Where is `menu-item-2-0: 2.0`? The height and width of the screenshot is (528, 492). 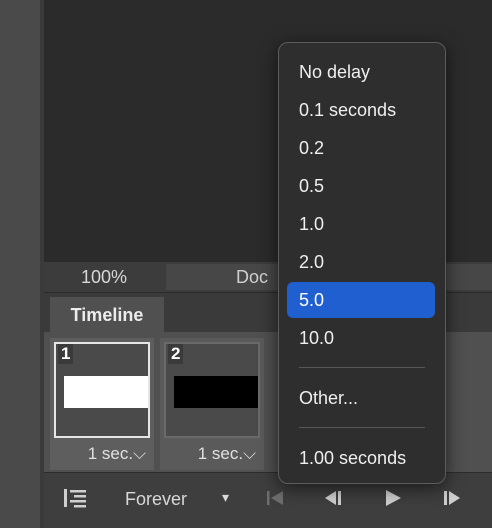
menu-item-2-0: 2.0 is located at coordinates (361, 262).